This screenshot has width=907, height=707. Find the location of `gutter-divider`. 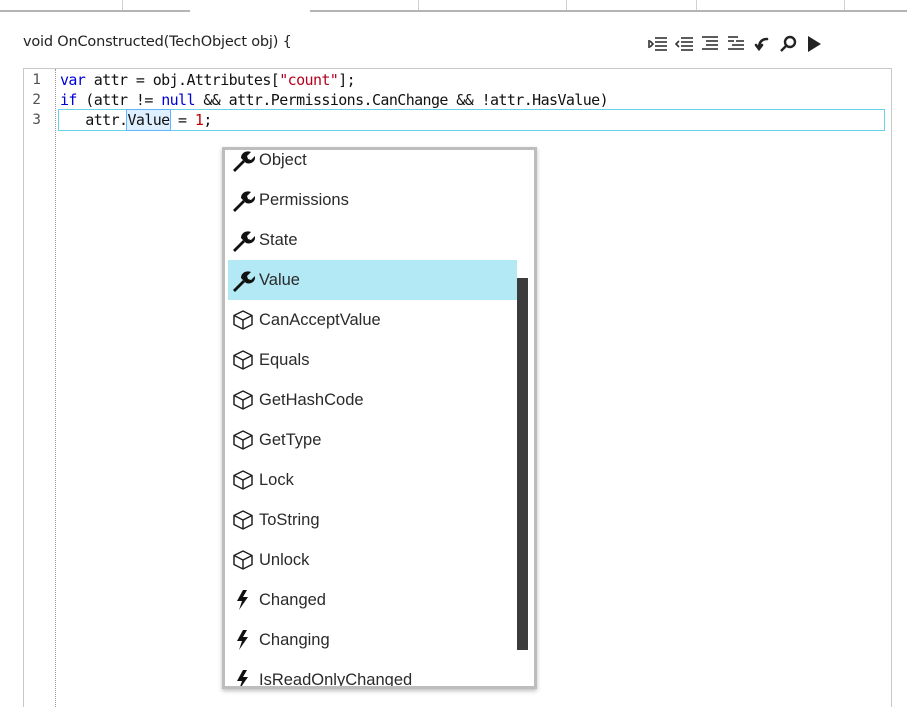

gutter-divider is located at coordinates (55, 388).